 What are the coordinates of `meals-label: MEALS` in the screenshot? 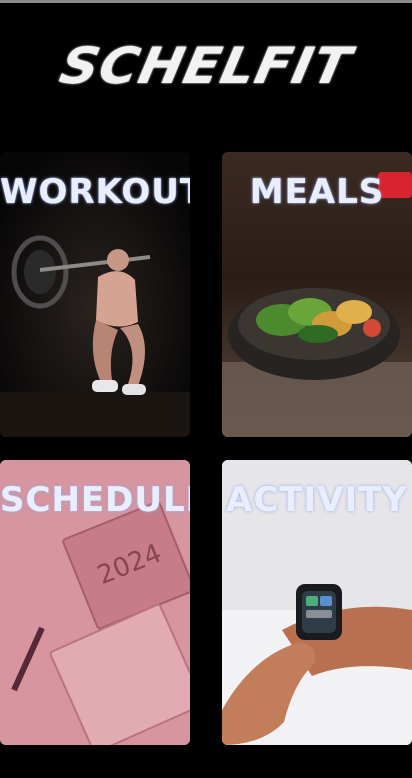 It's located at (317, 192).